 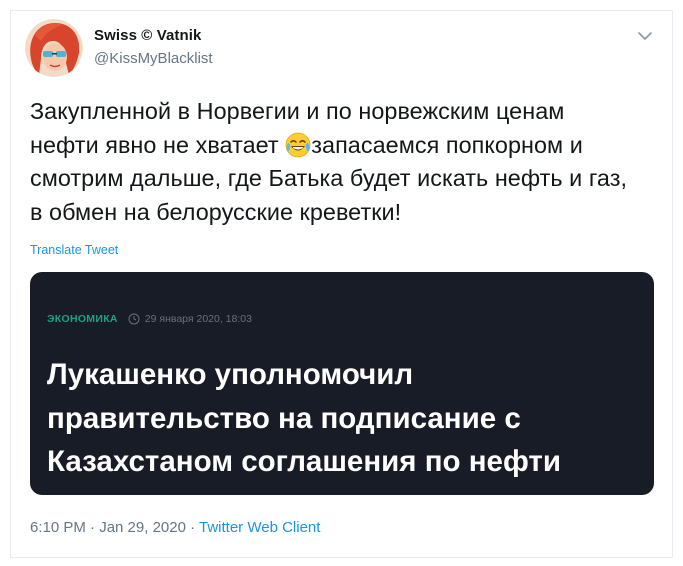 I want to click on tweet-line: запасаемся попкорном и, so click(x=447, y=144).